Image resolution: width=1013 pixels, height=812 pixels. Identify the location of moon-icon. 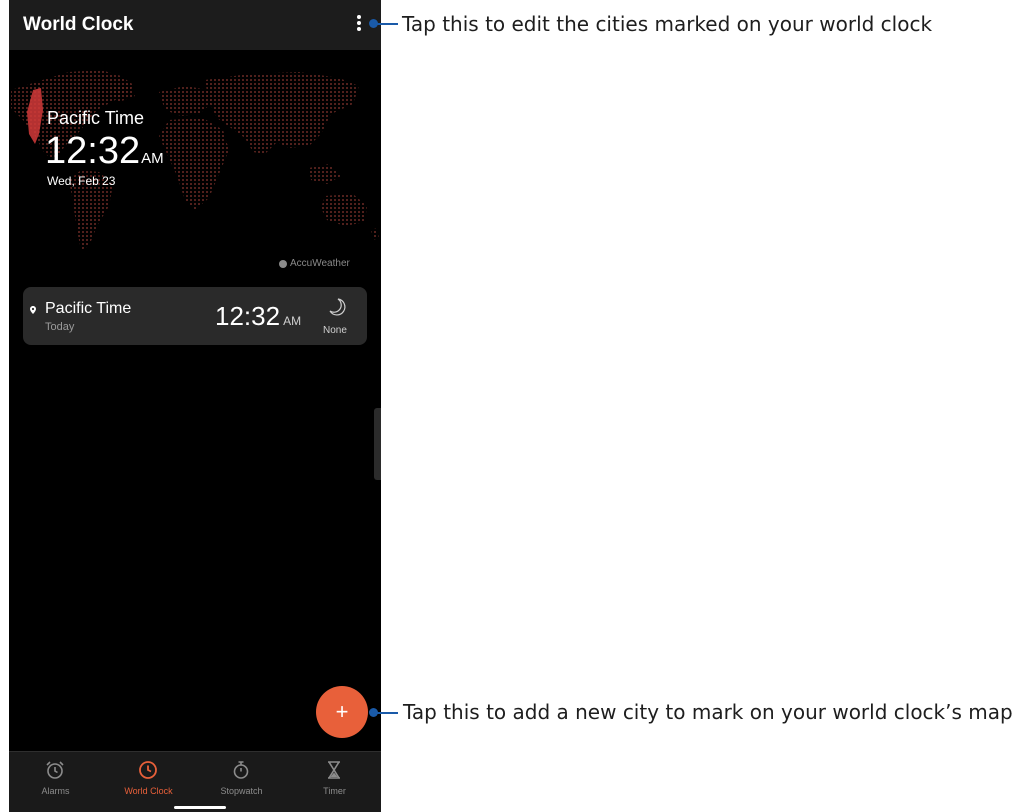
(337, 307).